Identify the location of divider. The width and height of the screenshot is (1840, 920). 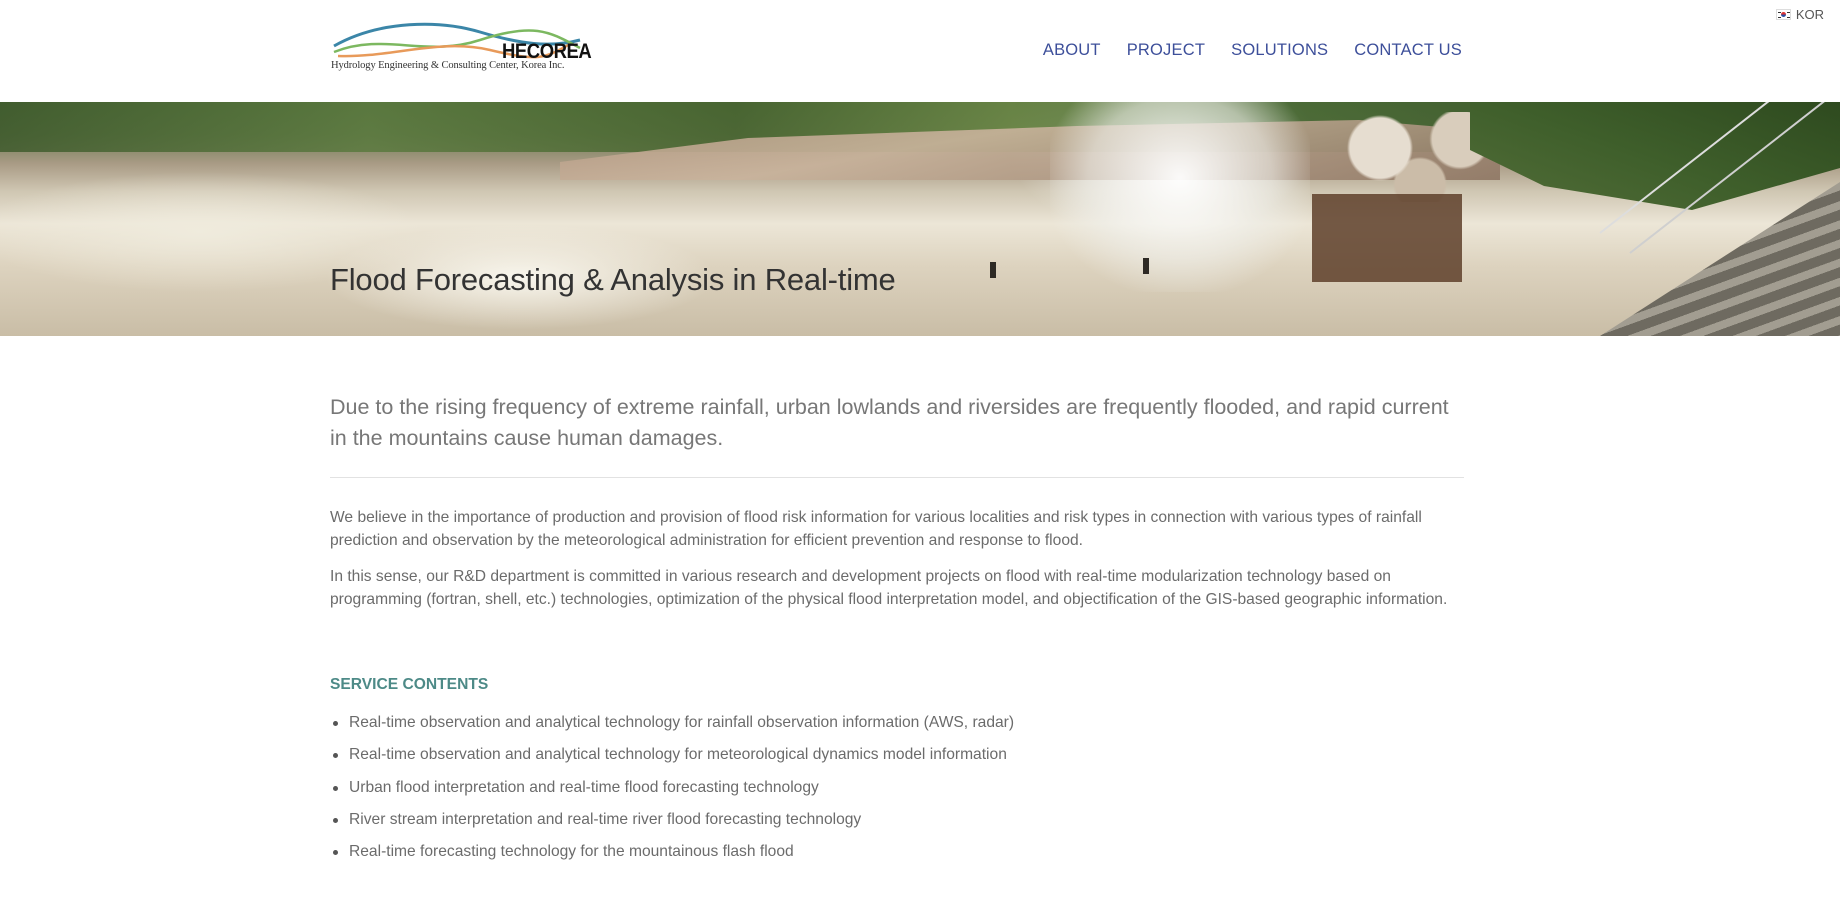
(897, 477).